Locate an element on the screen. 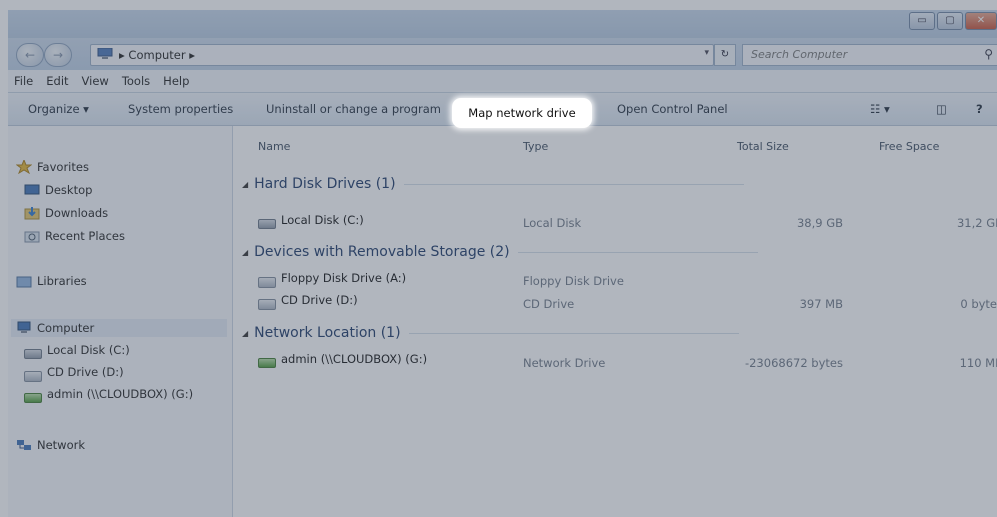 This screenshot has height=517, width=997. nav-label: Network is located at coordinates (61, 445).